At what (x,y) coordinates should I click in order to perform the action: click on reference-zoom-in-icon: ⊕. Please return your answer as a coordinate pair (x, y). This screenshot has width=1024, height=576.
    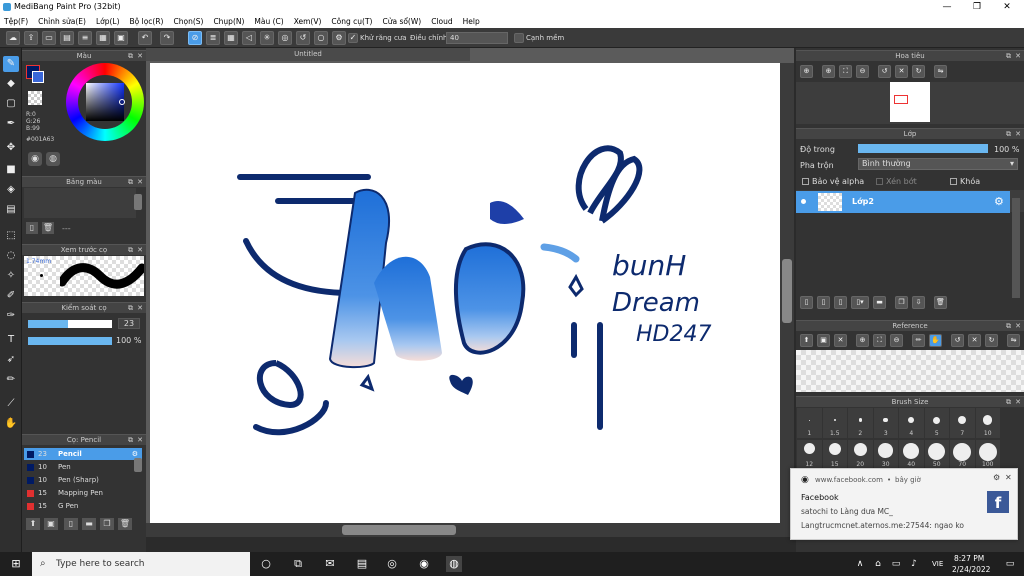
    Looking at the image, I should click on (862, 340).